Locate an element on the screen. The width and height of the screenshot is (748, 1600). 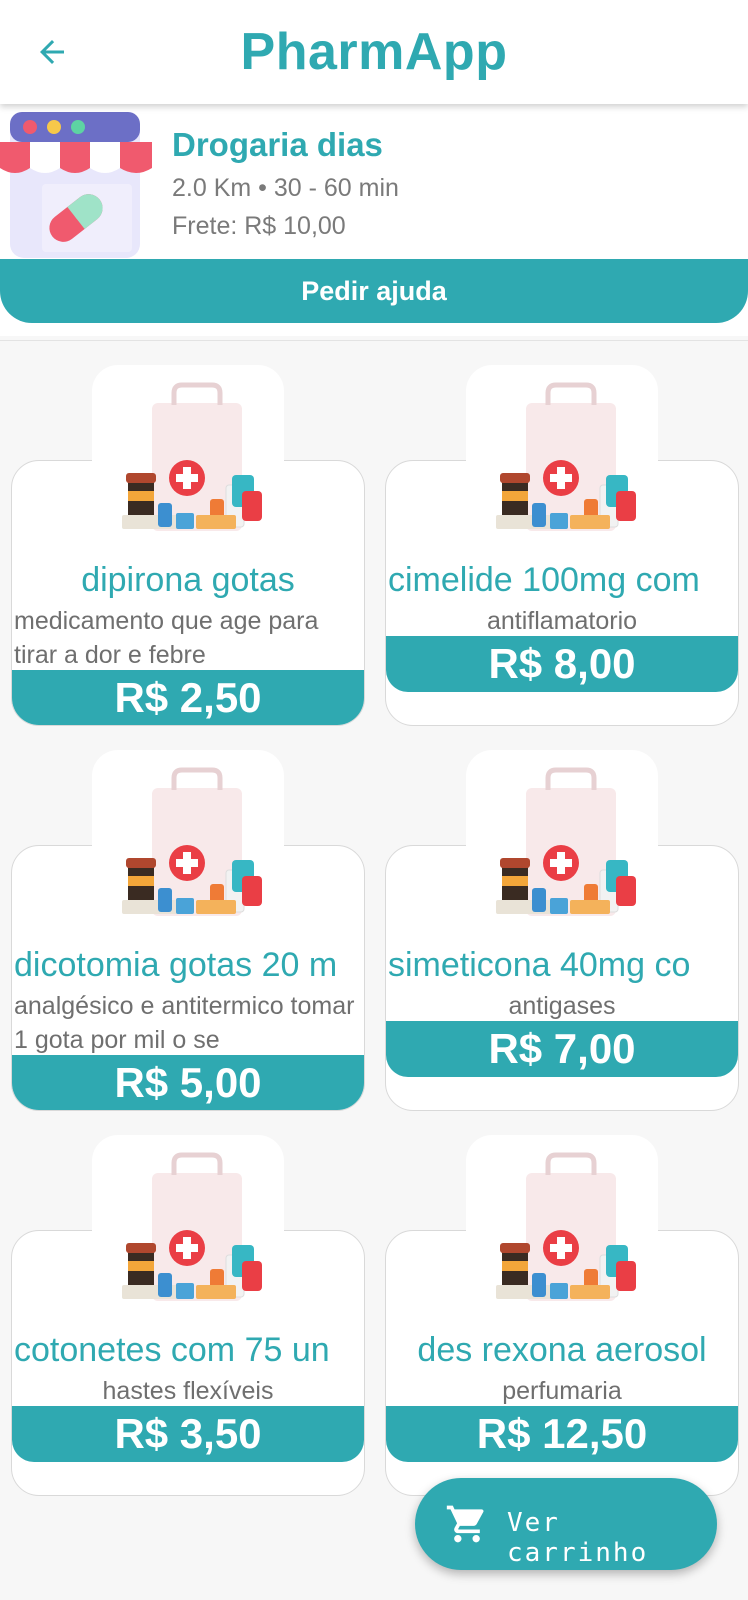
store-distance-time: 2.0 Km • 30 - 60 min is located at coordinates (285, 188).